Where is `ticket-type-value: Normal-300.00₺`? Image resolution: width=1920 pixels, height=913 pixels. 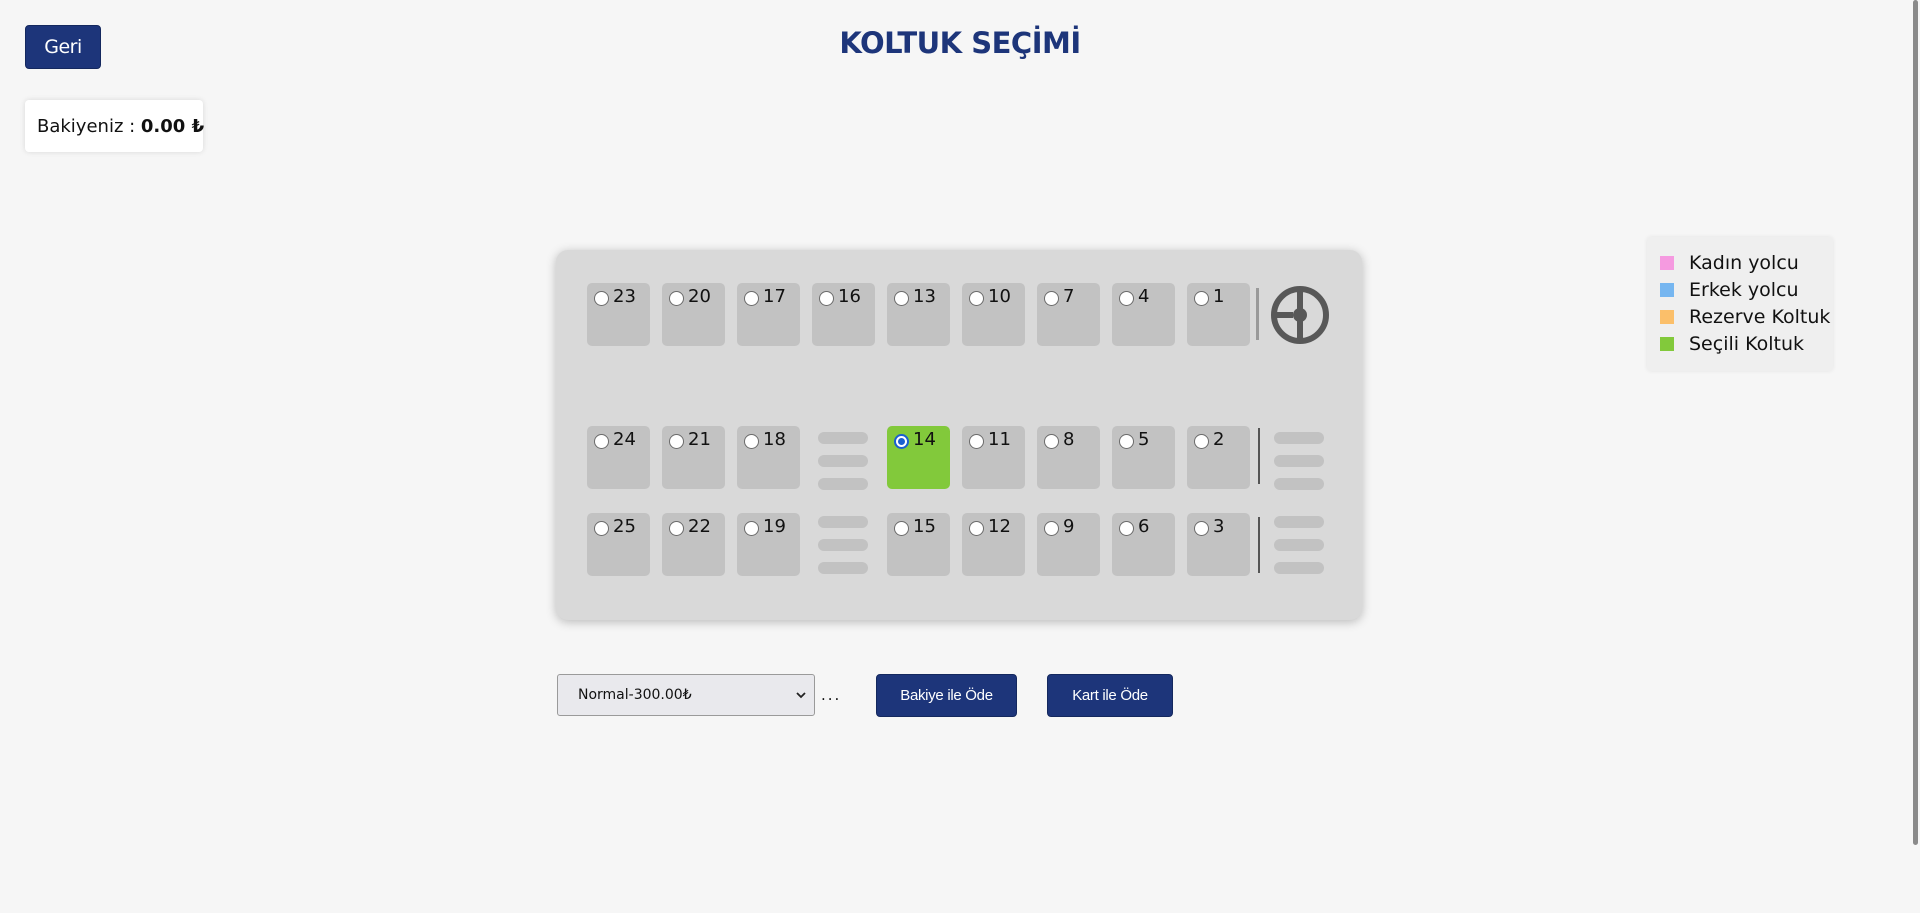 ticket-type-value: Normal-300.00₺ is located at coordinates (635, 695).